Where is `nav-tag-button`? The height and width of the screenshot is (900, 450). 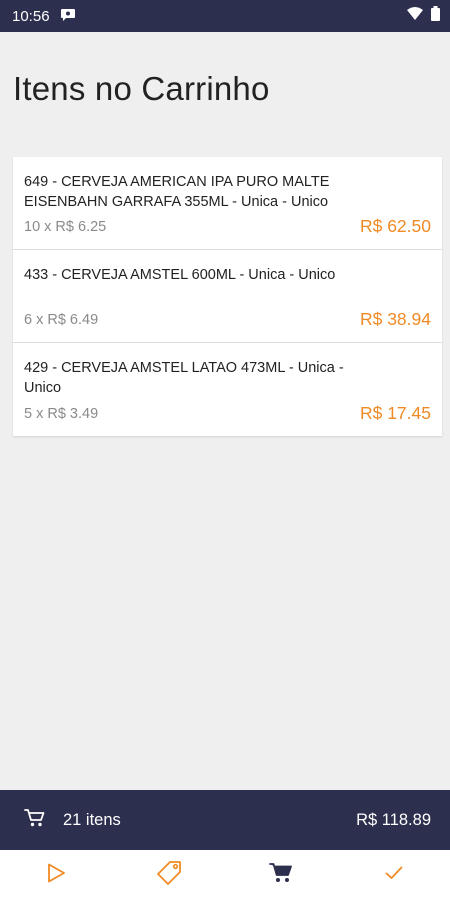 nav-tag-button is located at coordinates (169, 875).